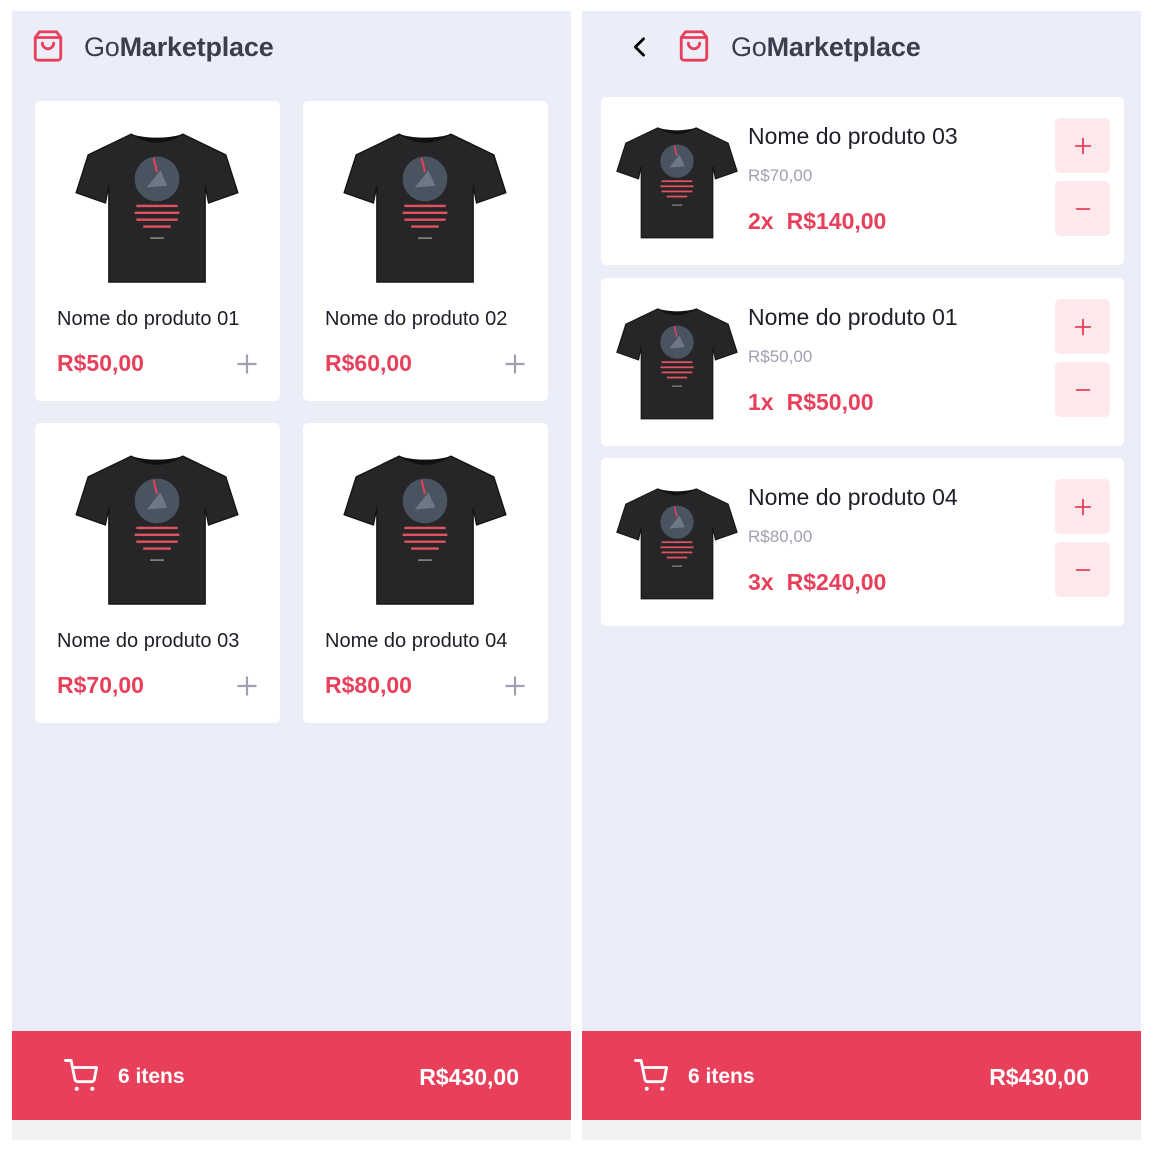 The image size is (1152, 1152). I want to click on cart-item-quantity: 2x, so click(761, 221).